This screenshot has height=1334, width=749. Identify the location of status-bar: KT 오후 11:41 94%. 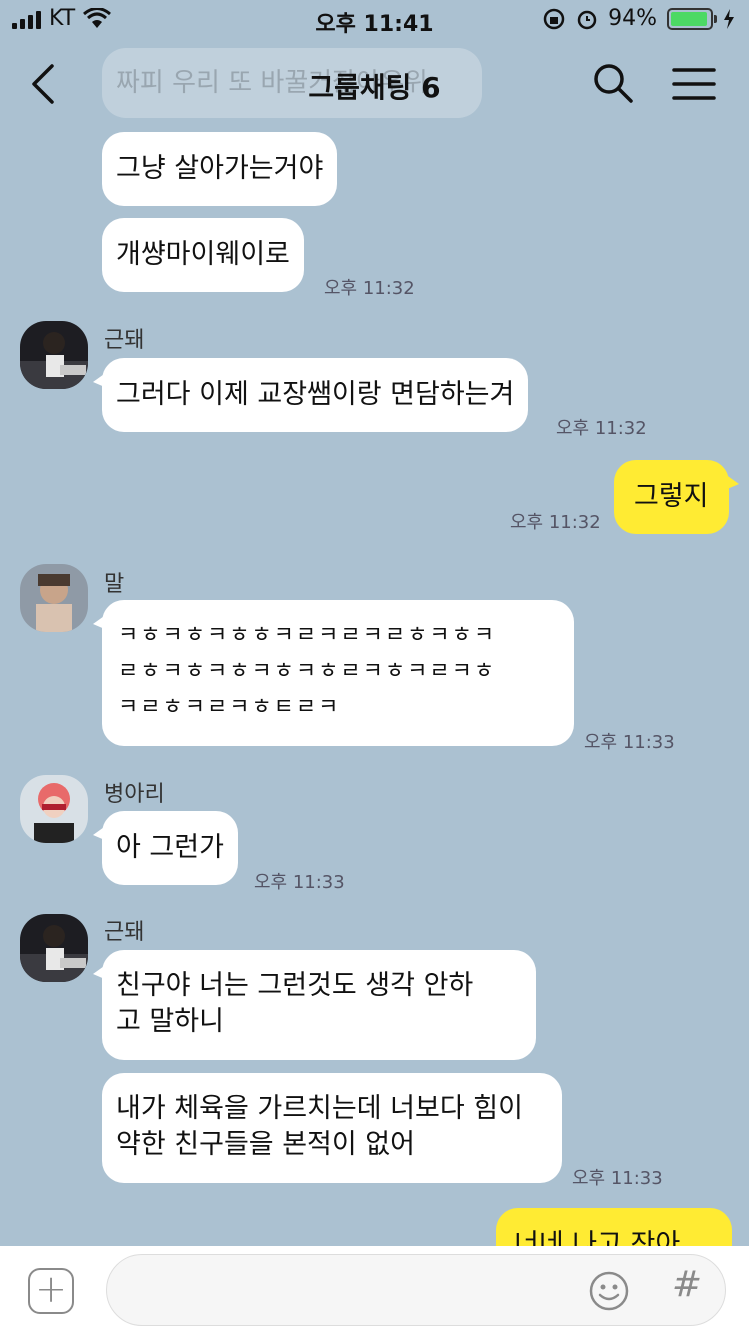
(374, 20).